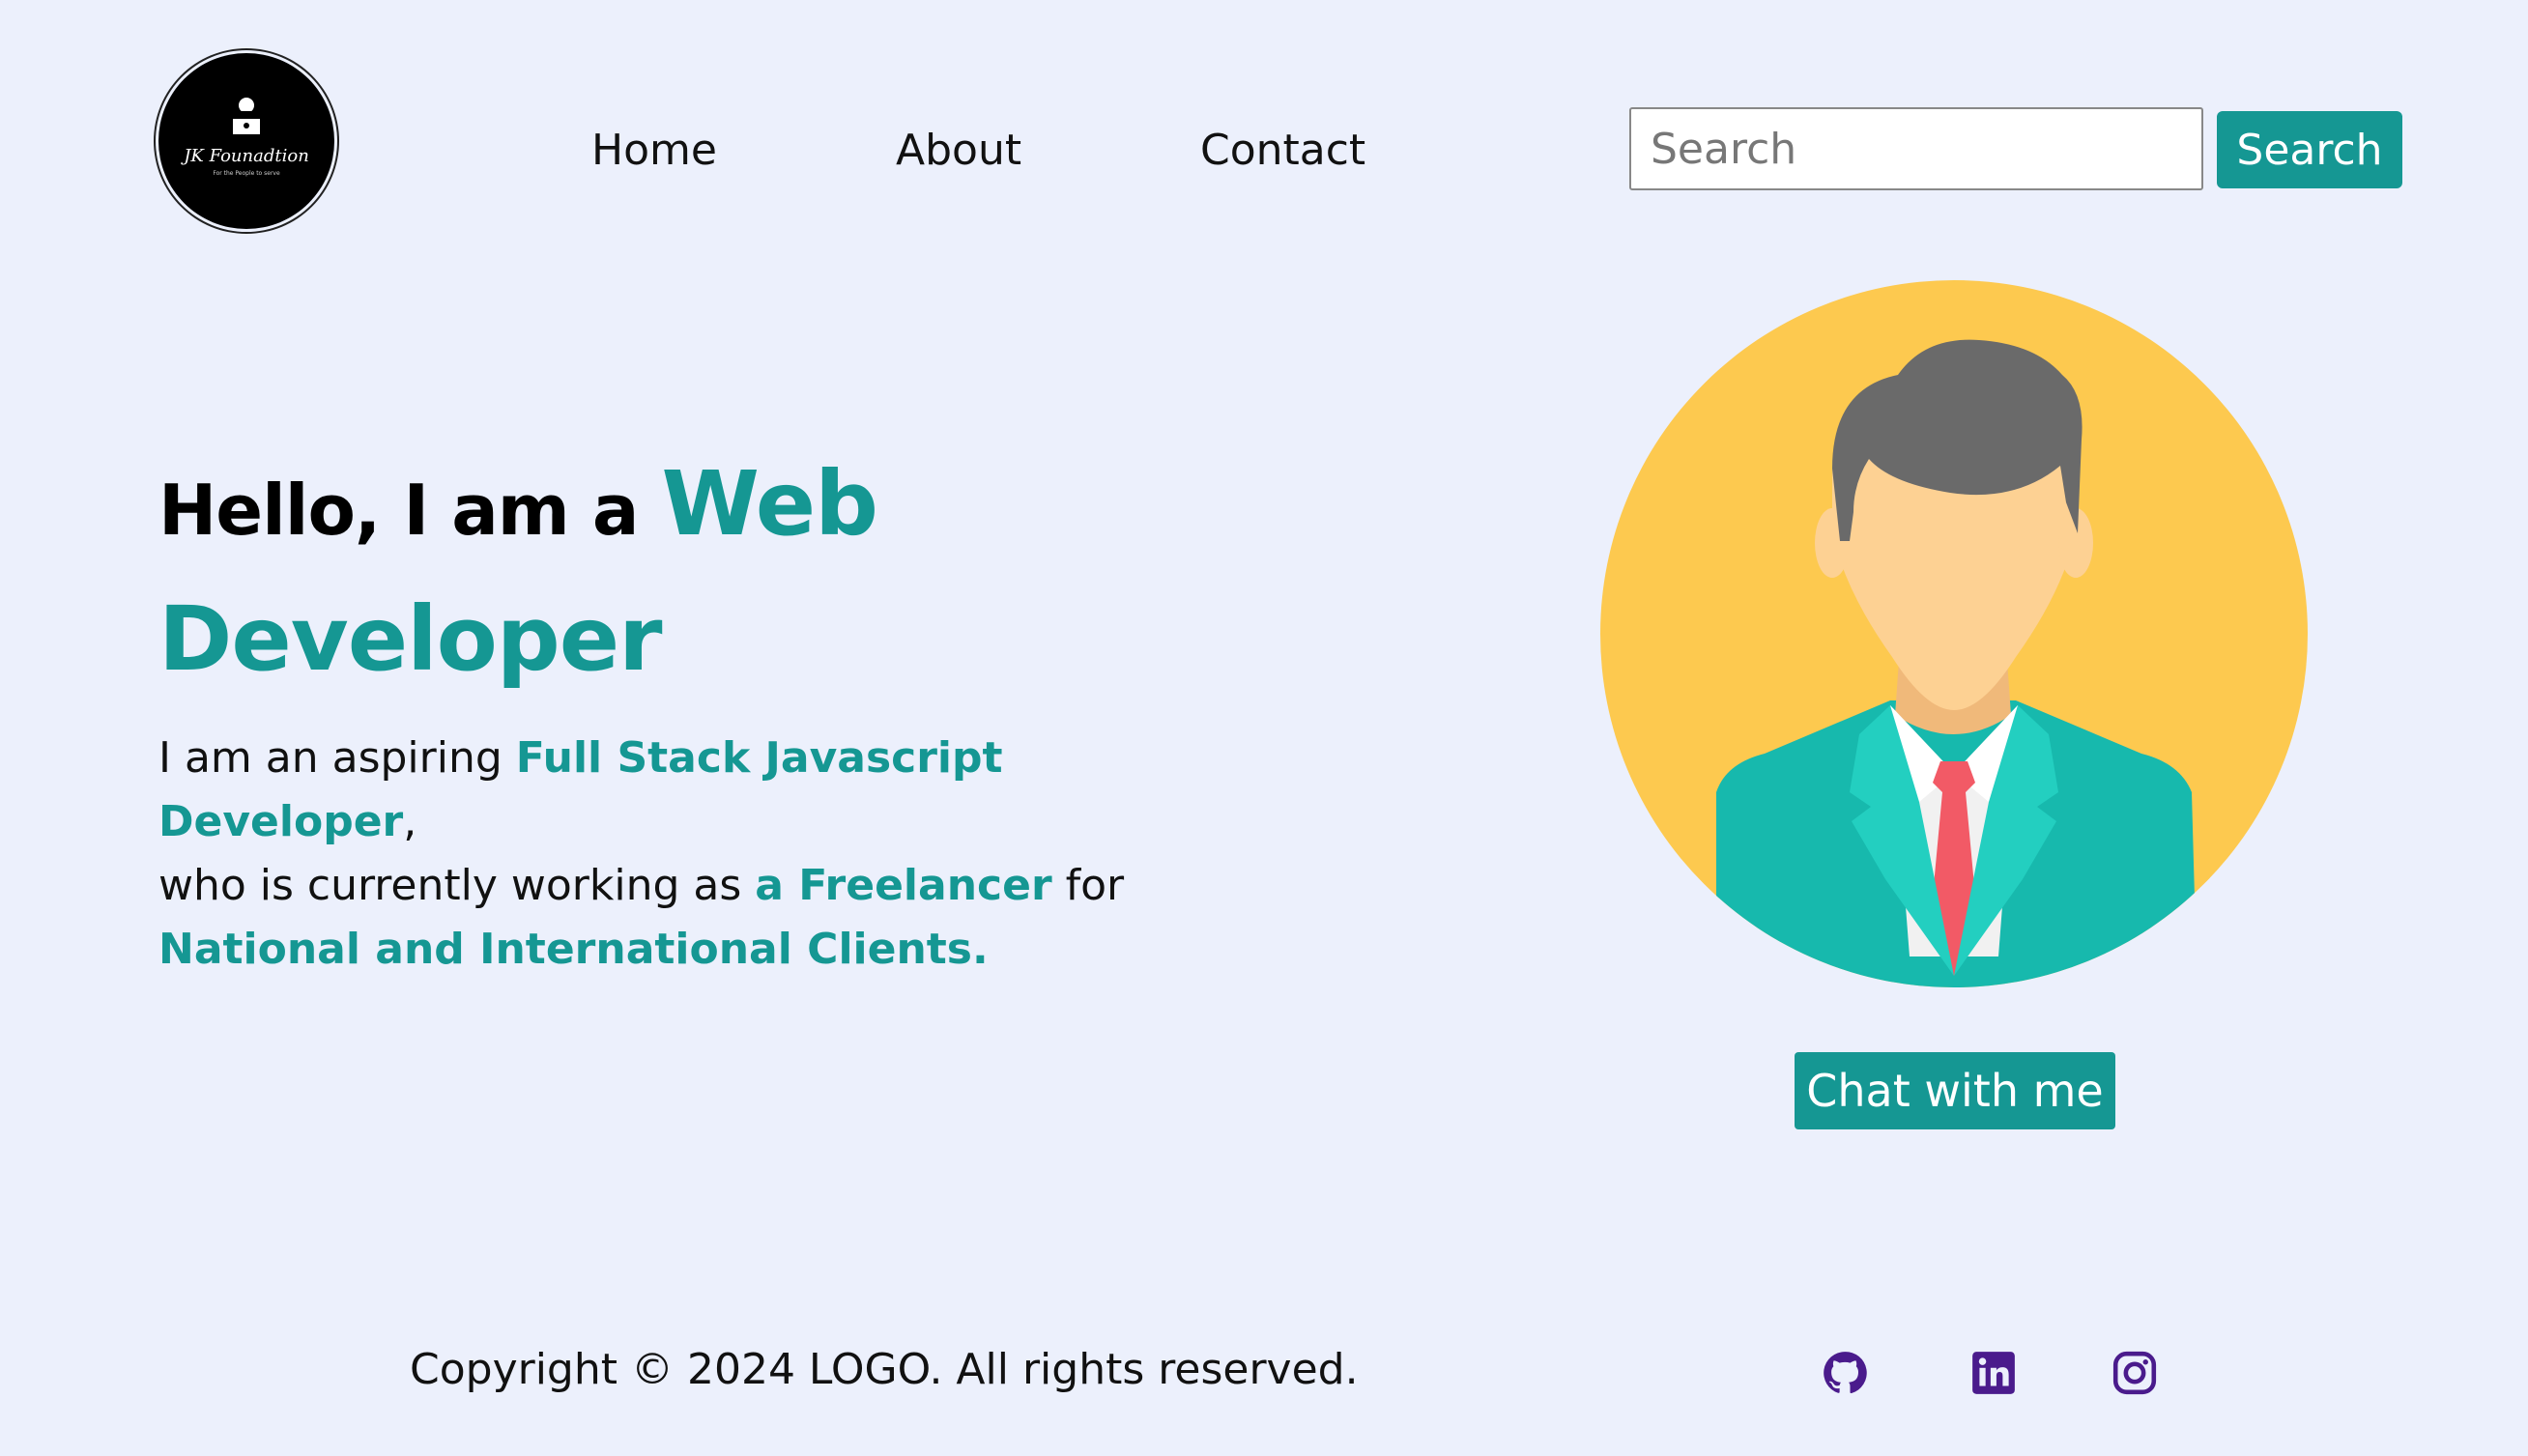  What do you see at coordinates (246, 141) in the screenshot?
I see `logo: JK Founadtion For the People to serve` at bounding box center [246, 141].